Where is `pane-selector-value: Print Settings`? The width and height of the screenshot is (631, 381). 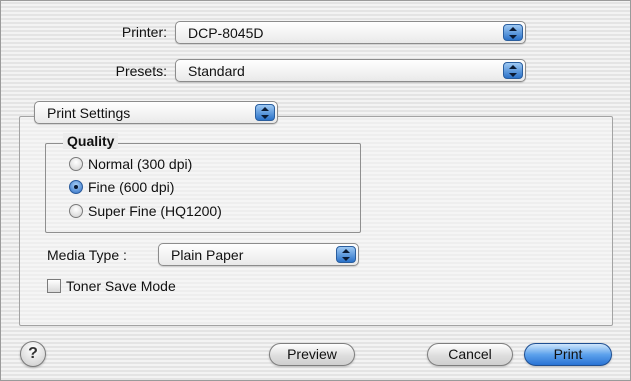
pane-selector-value: Print Settings is located at coordinates (89, 113).